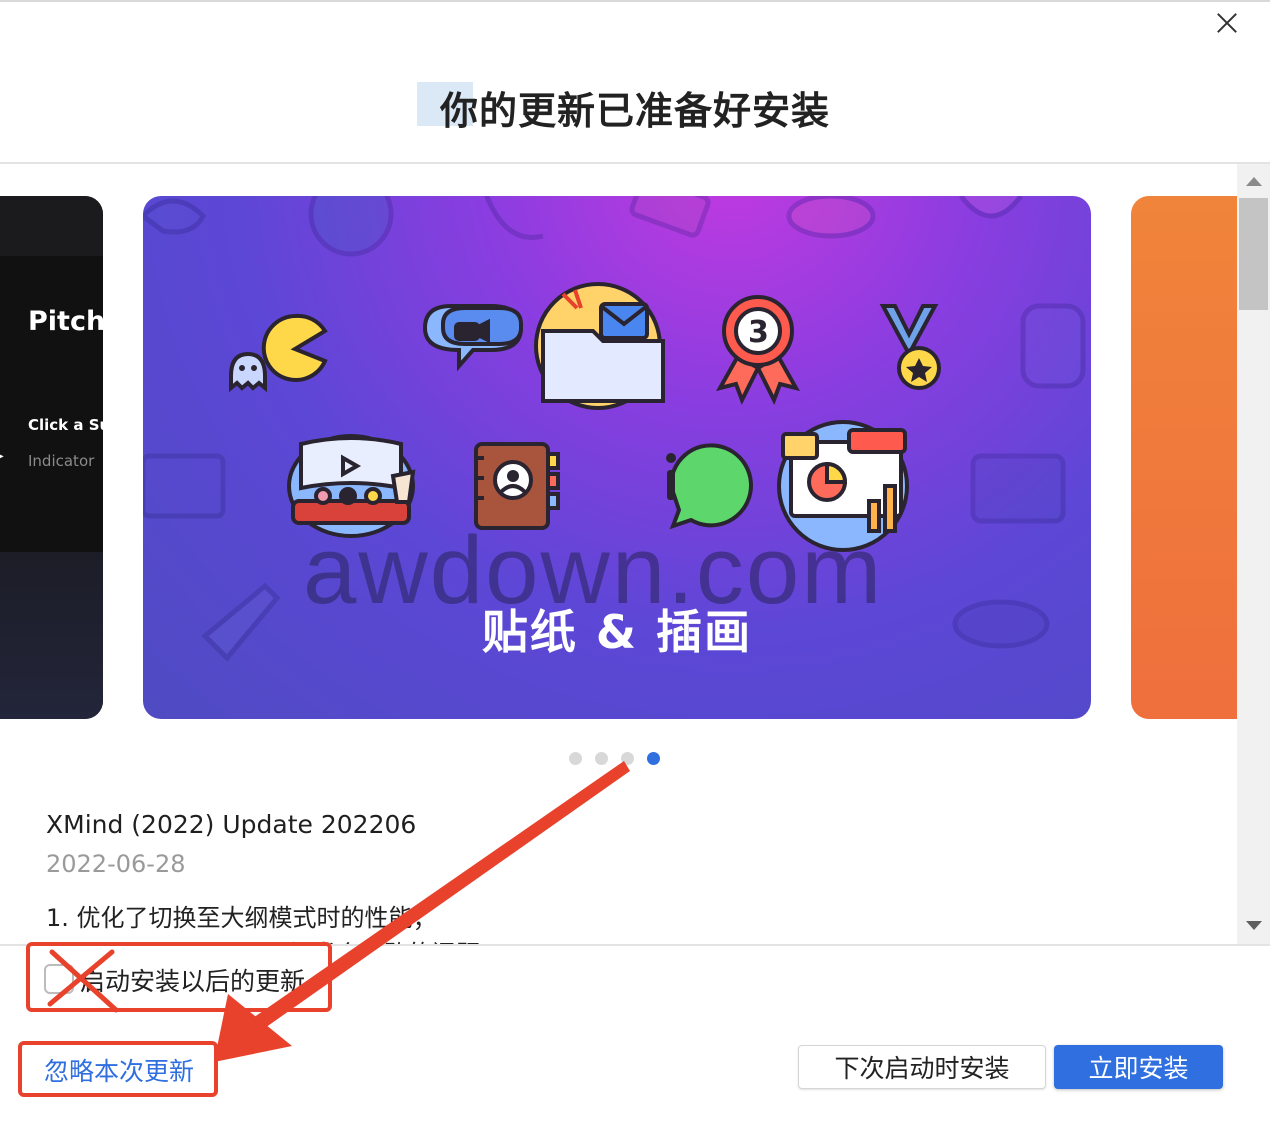 The height and width of the screenshot is (1128, 1270). Describe the element at coordinates (422, 911) in the screenshot. I see `annotation-arrow-icon` at that location.